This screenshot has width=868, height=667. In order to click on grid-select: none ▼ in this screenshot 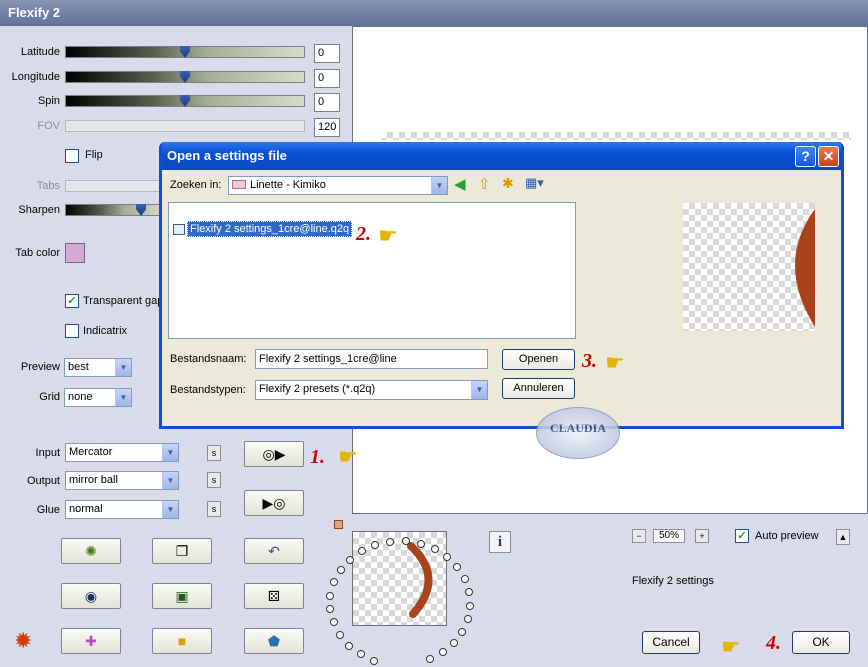, I will do `click(98, 397)`.